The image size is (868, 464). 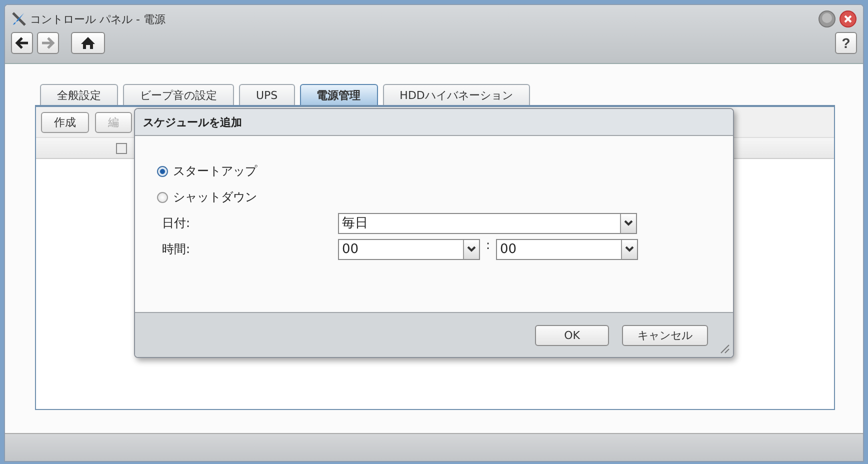 I want to click on tab: UPS, so click(x=267, y=94).